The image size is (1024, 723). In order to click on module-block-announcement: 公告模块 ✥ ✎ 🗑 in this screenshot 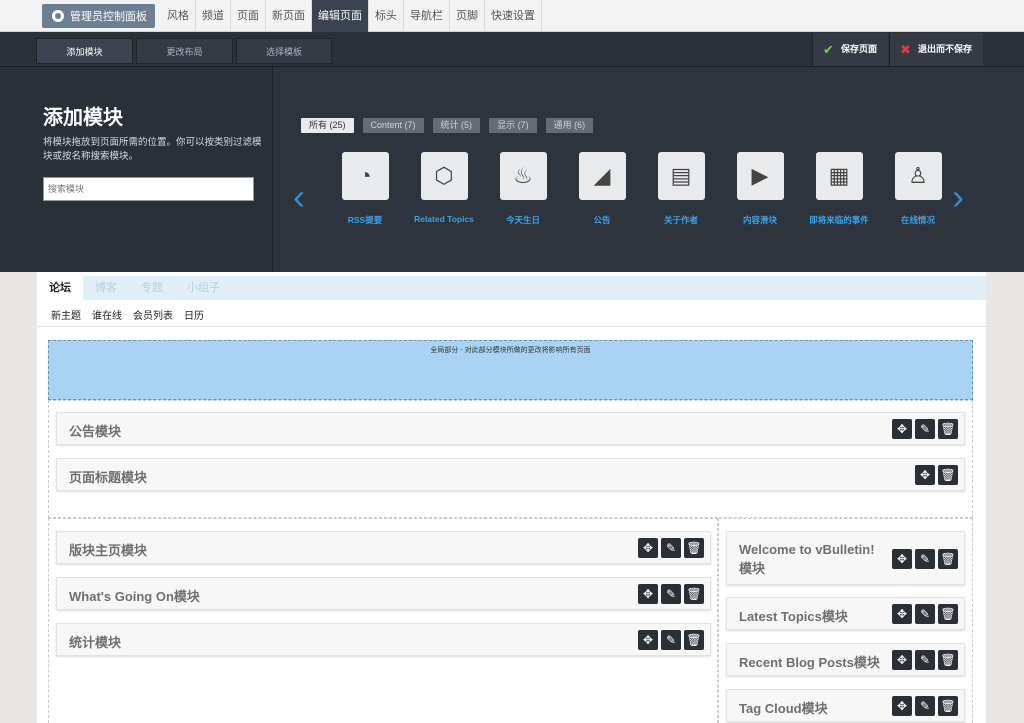, I will do `click(510, 428)`.